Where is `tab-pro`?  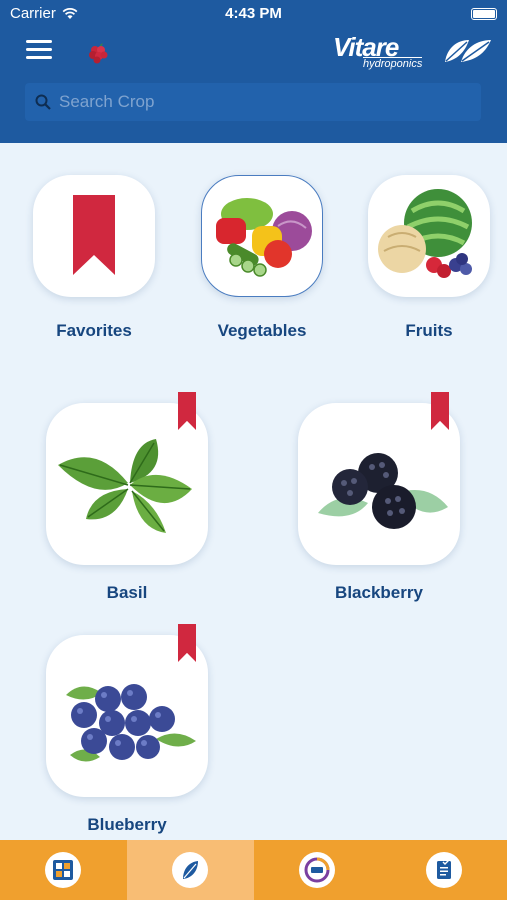 tab-pro is located at coordinates (317, 870).